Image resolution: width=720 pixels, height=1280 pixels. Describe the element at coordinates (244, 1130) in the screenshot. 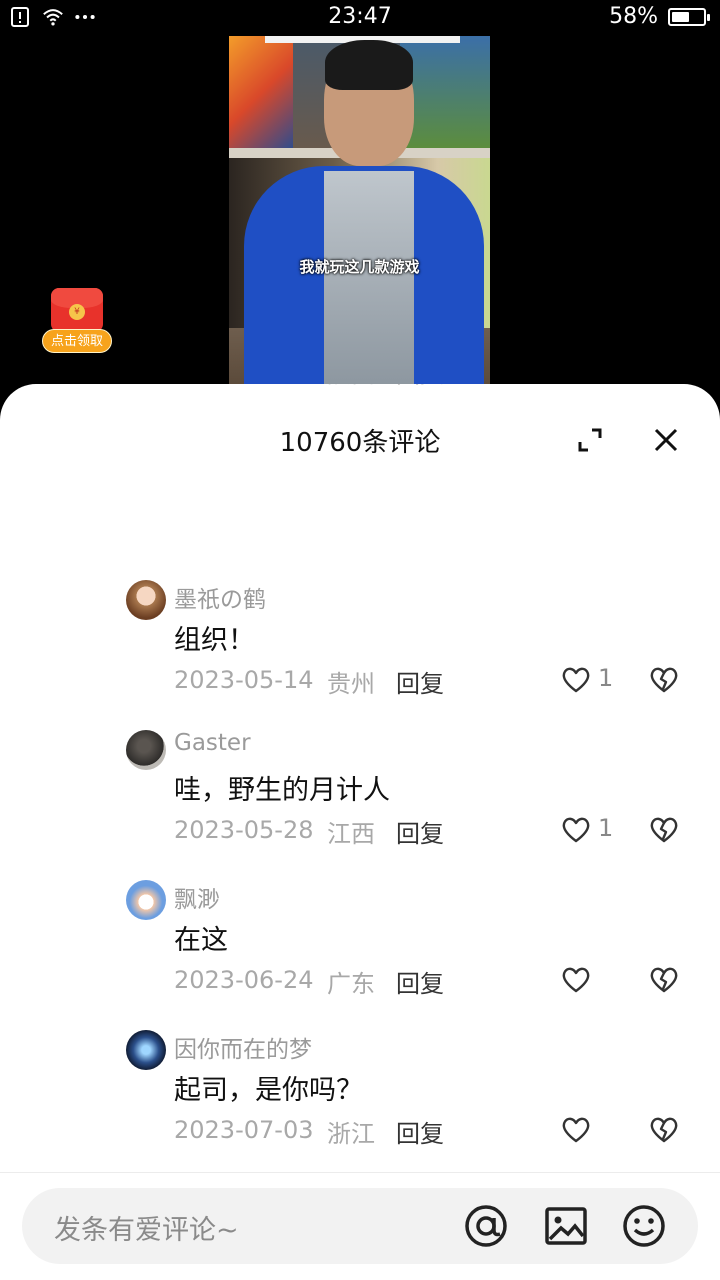

I see `comment-date: 2023-07-03` at that location.